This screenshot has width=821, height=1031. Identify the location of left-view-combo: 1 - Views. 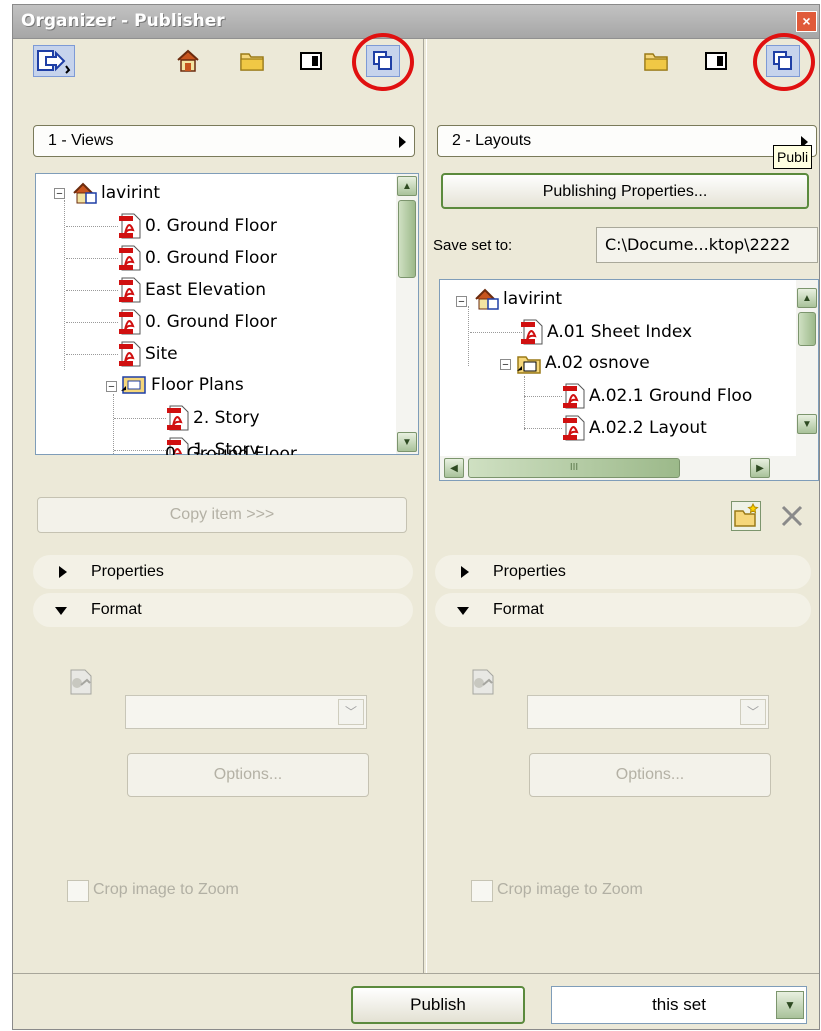
(224, 141).